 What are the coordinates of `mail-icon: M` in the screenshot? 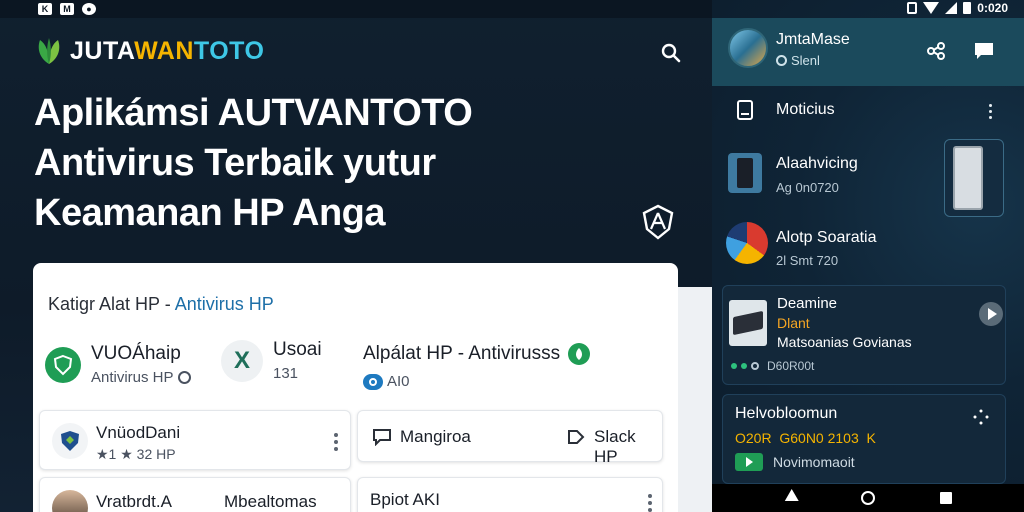 It's located at (67, 9).